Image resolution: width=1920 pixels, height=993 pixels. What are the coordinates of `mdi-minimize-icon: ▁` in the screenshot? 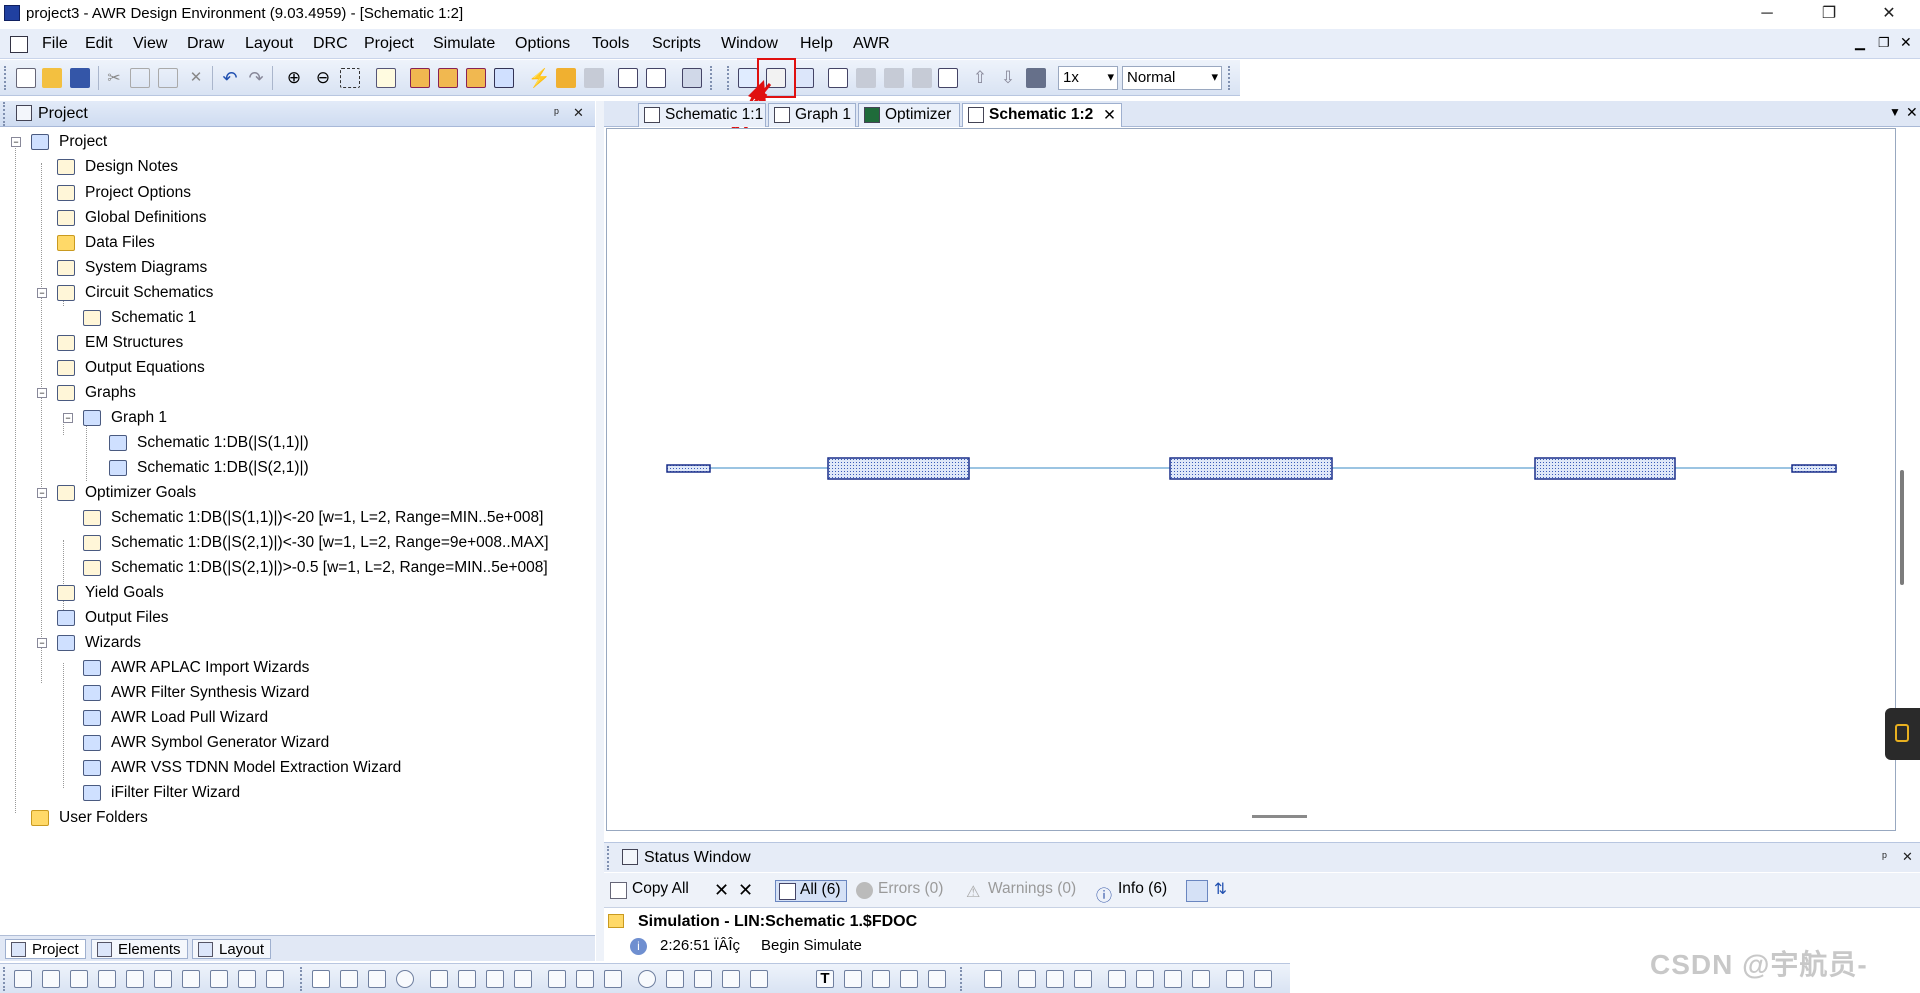 It's located at (1860, 43).